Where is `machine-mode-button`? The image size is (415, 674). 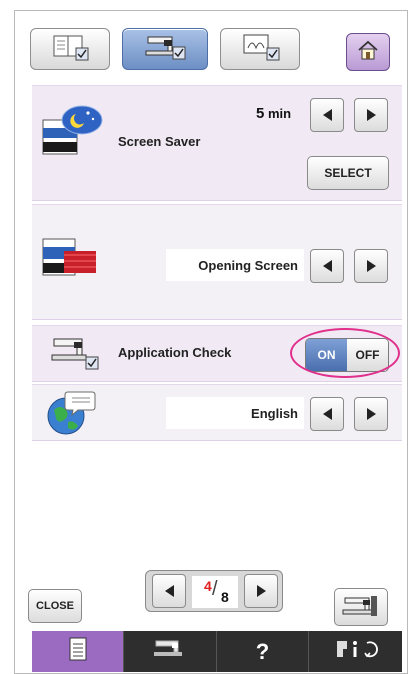
machine-mode-button is located at coordinates (361, 607).